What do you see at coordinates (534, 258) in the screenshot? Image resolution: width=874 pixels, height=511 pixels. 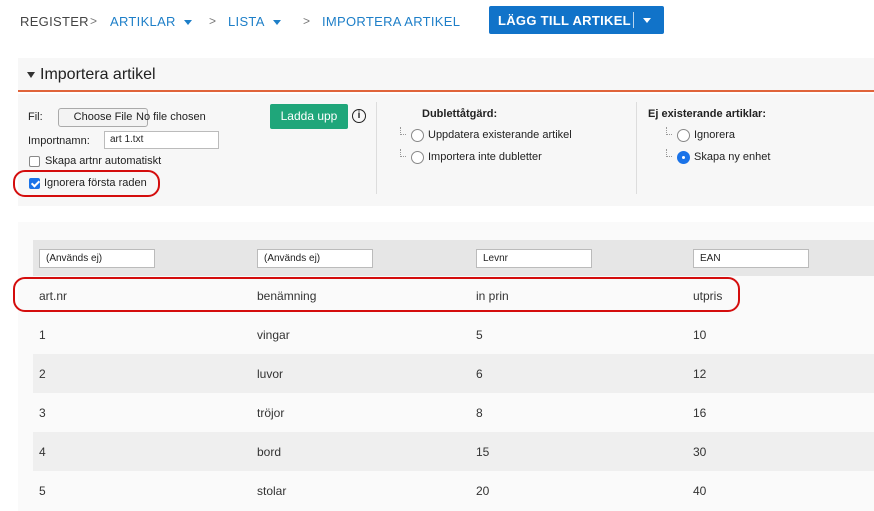 I see `column-mapping-select: Levnr` at bounding box center [534, 258].